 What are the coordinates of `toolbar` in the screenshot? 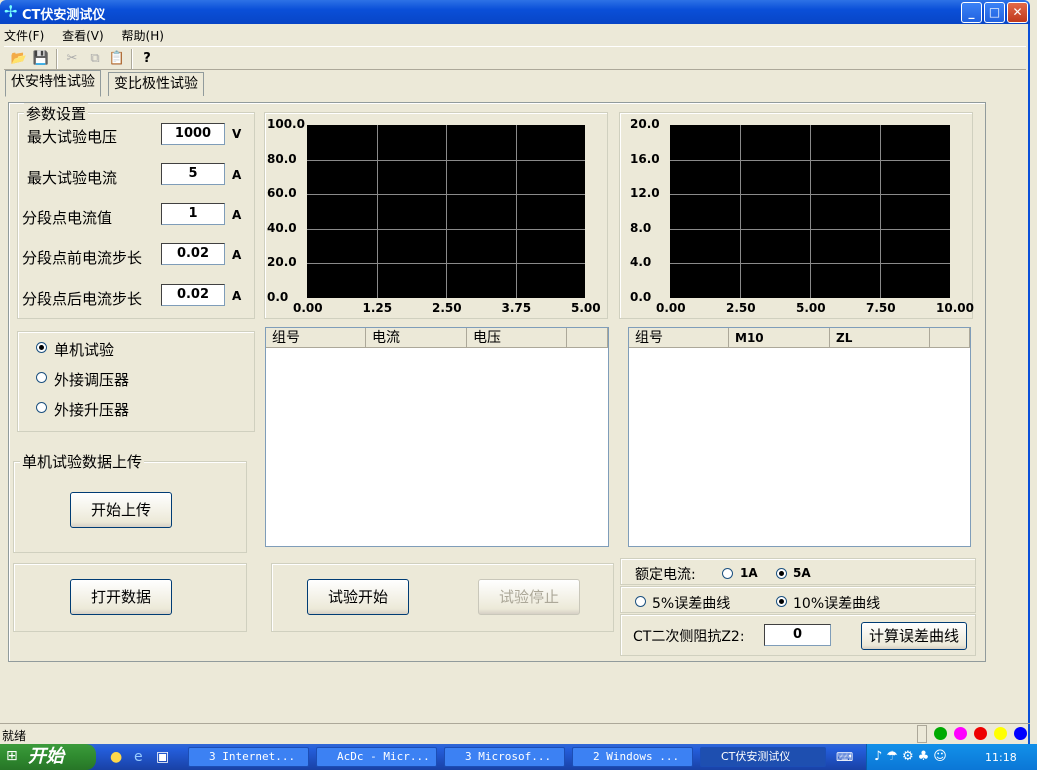 It's located at (515, 58).